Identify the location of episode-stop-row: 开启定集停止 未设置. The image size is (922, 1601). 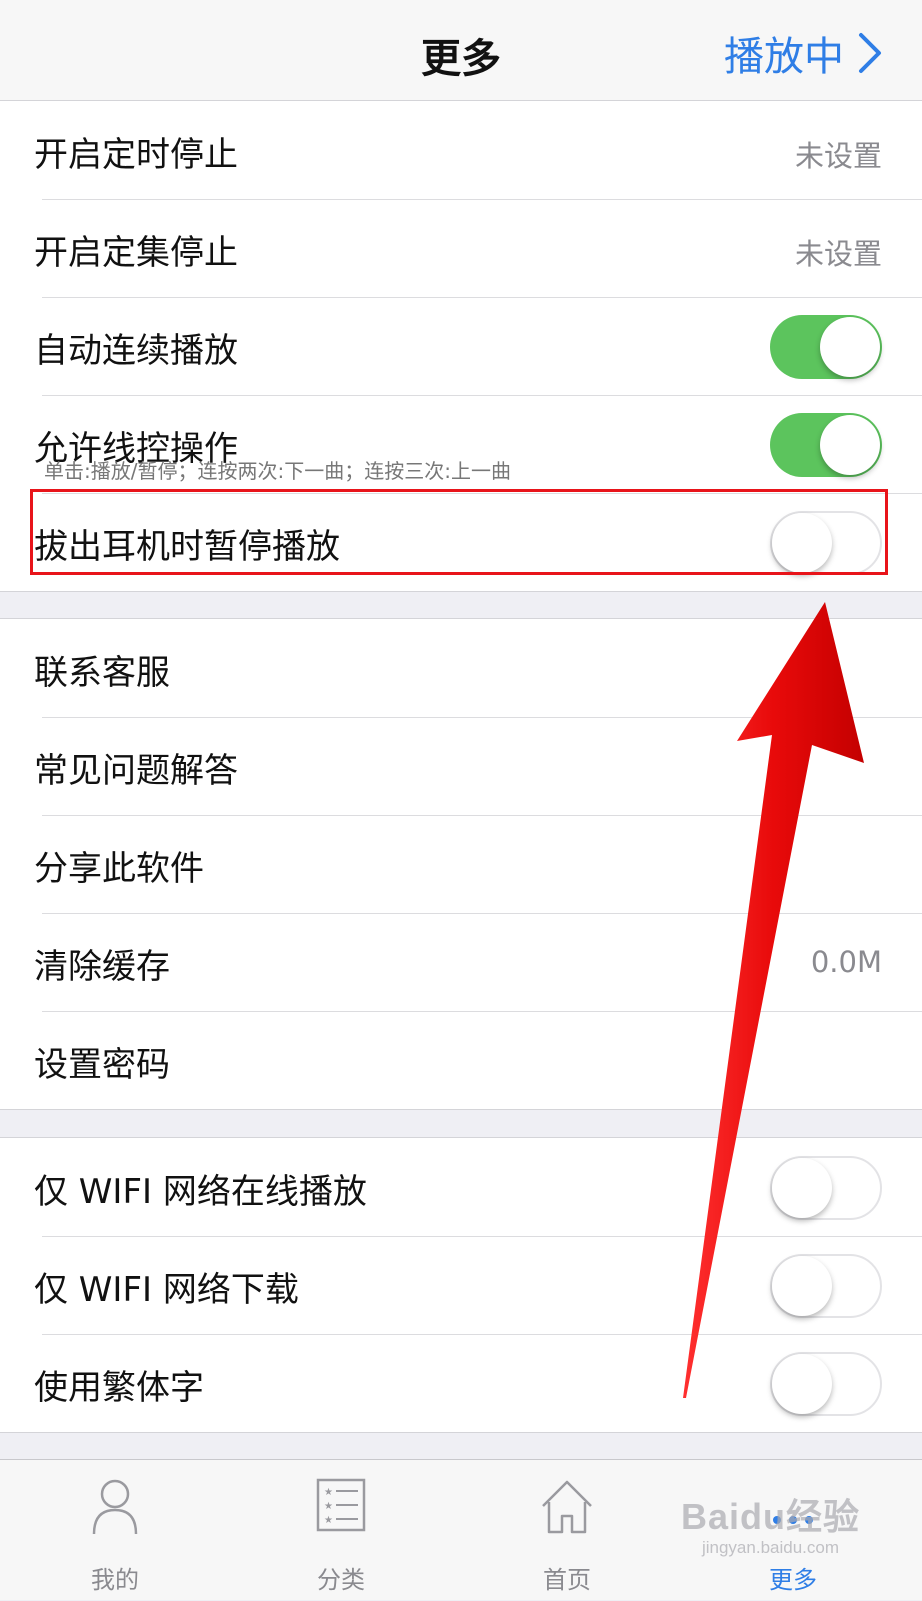
(461, 248).